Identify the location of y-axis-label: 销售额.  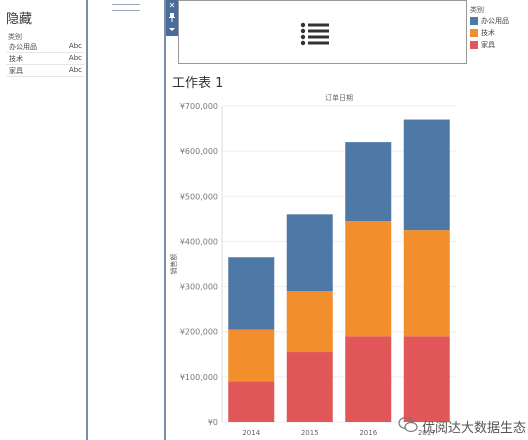
(173, 264).